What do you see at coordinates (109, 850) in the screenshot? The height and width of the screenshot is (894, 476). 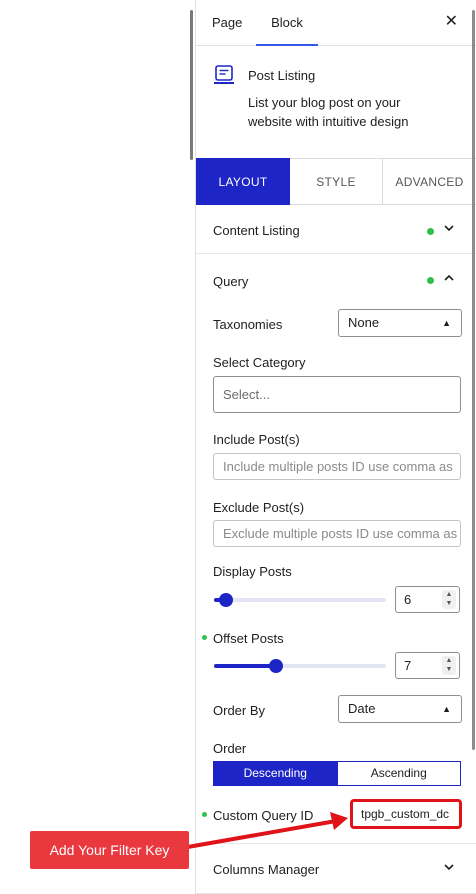 I see `annotation-callout: Add Your Filter Key` at bounding box center [109, 850].